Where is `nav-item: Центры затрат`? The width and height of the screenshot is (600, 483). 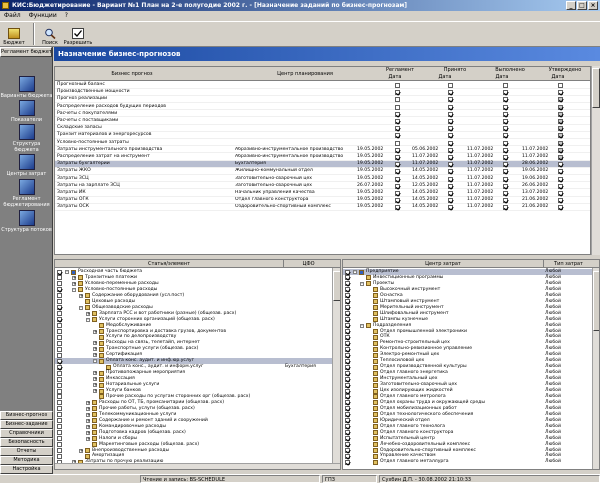
nav-item: Центры затрат is located at coordinates (26, 165).